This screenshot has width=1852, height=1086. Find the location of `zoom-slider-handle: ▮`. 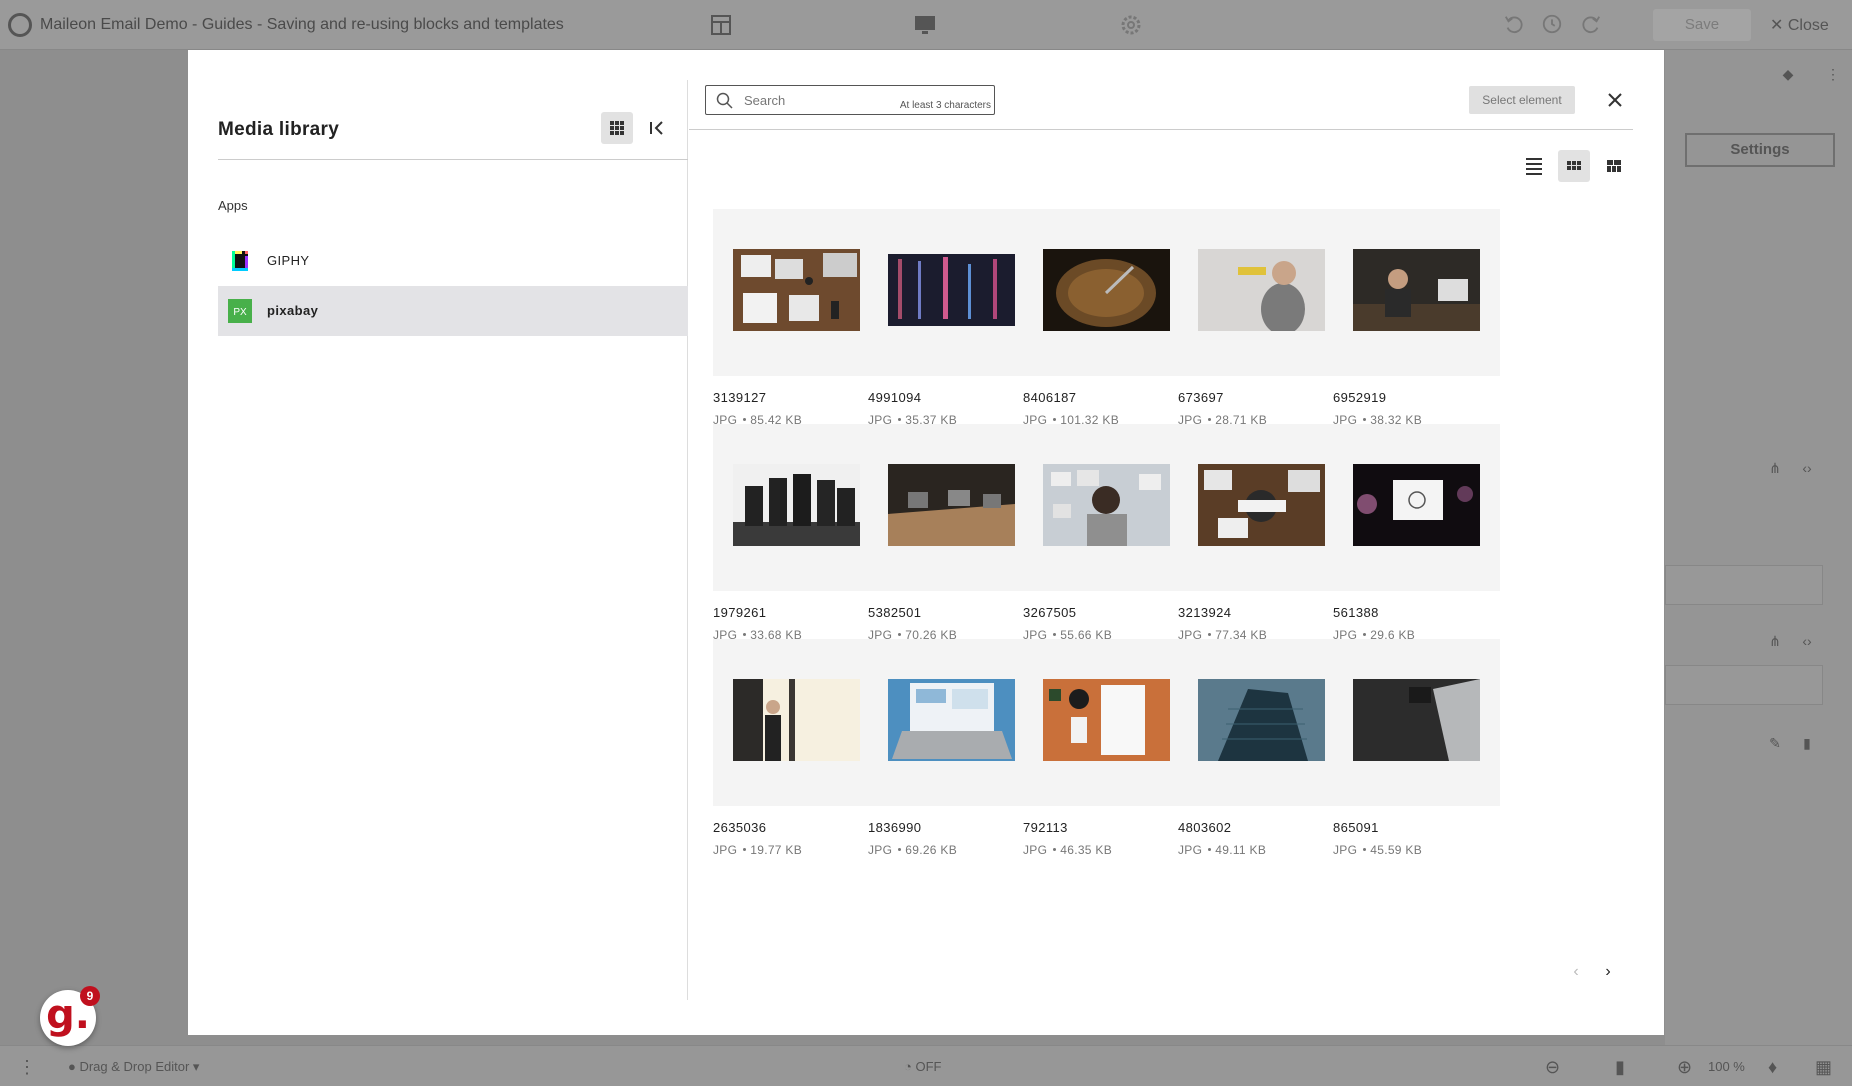

zoom-slider-handle: ▮ is located at coordinates (1620, 1067).